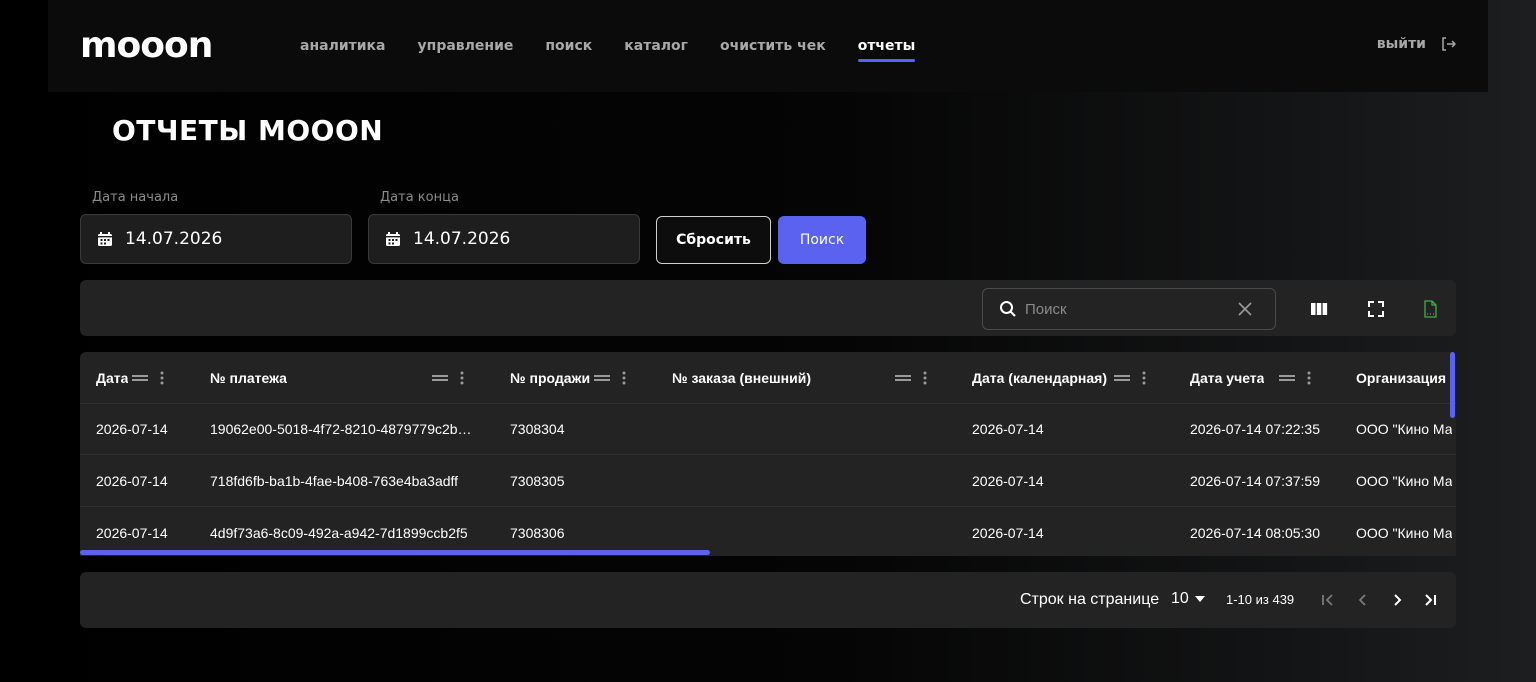  I want to click on column-header-calendar-date: Дата (календарная), so click(1039, 378).